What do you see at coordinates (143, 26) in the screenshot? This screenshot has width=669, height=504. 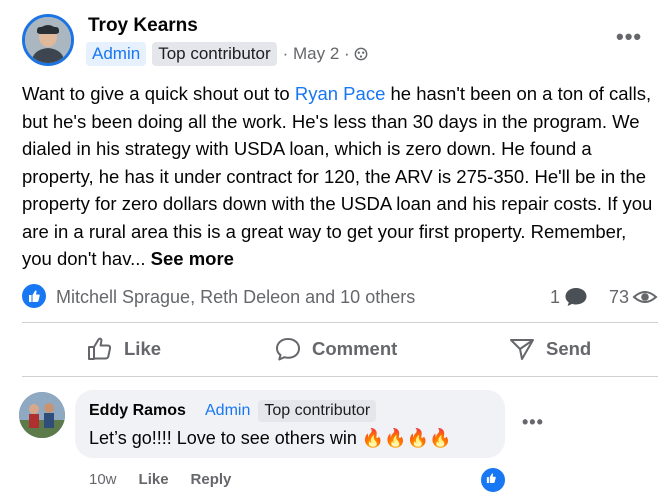 I see `post-author-name: Troy Kearns` at bounding box center [143, 26].